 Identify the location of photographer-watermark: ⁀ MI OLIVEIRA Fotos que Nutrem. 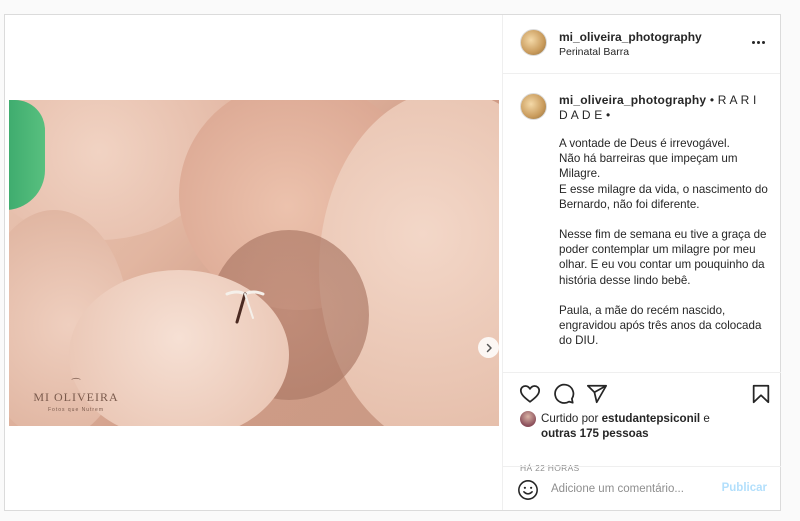
(76, 396).